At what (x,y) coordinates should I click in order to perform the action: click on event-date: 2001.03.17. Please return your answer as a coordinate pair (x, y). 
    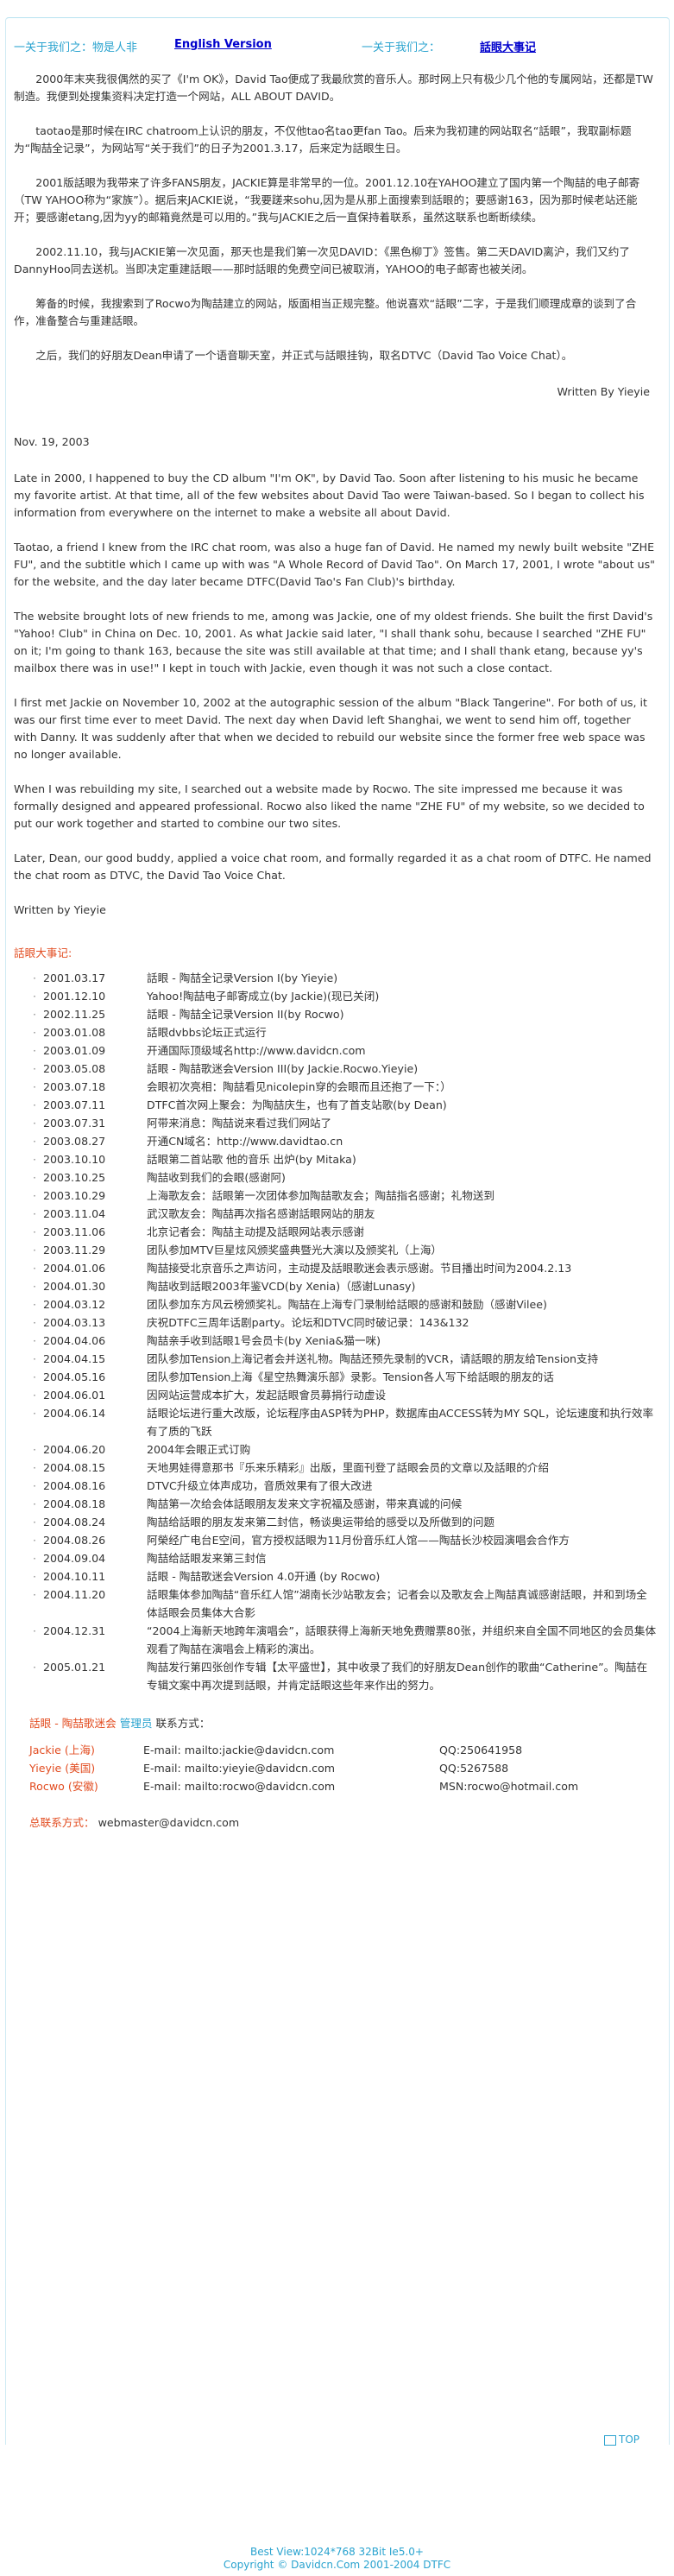
    Looking at the image, I should click on (75, 978).